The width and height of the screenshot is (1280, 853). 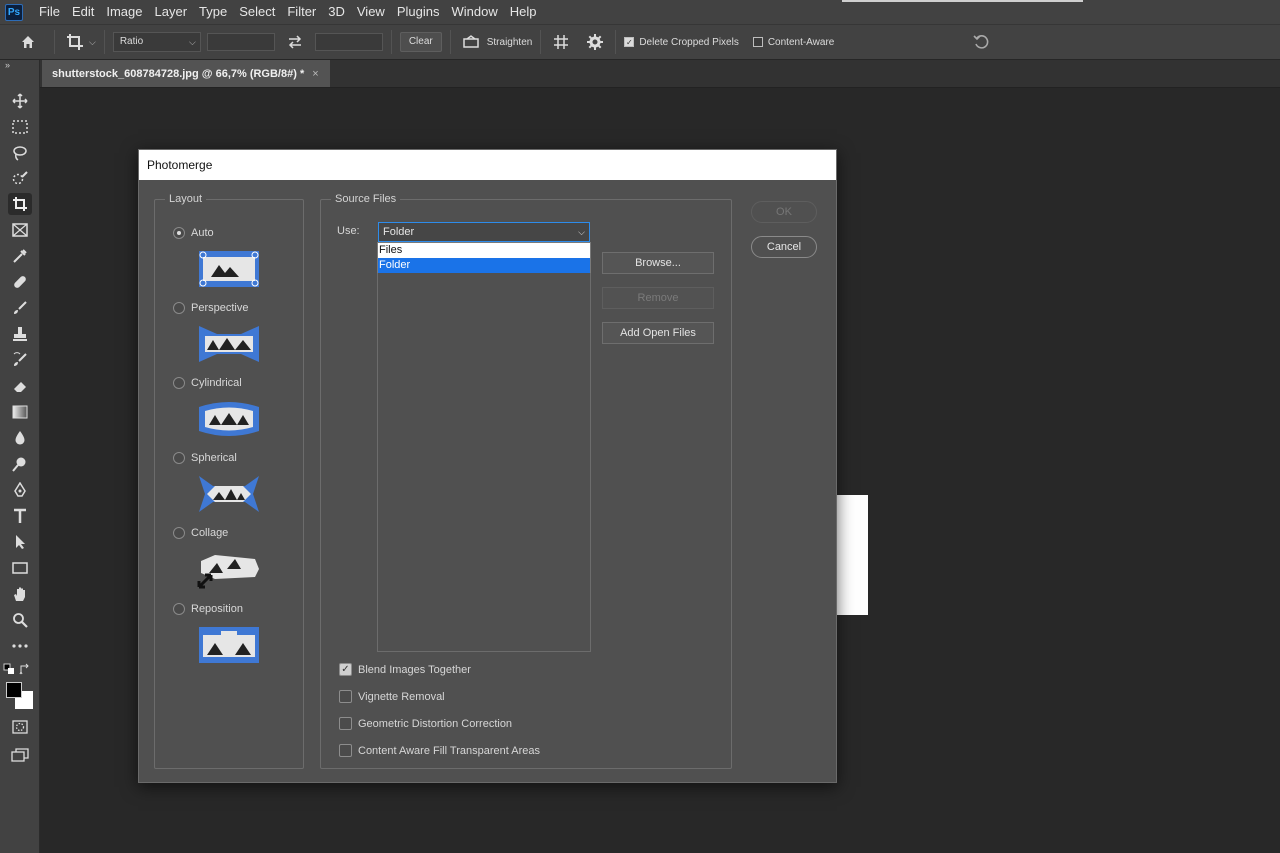 I want to click on radio-unselected-icon, so click(x=179, y=609).